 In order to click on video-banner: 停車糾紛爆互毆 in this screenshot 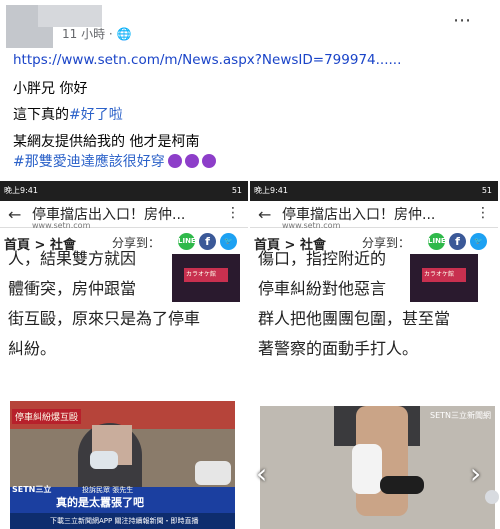, I will do `click(47, 416)`.